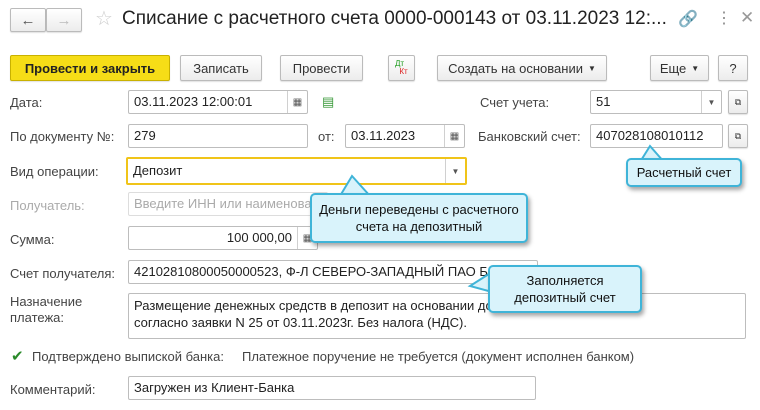 The image size is (760, 410). What do you see at coordinates (565, 289) in the screenshot?
I see `callout-deposit-account: Заполняется депозитный счет` at bounding box center [565, 289].